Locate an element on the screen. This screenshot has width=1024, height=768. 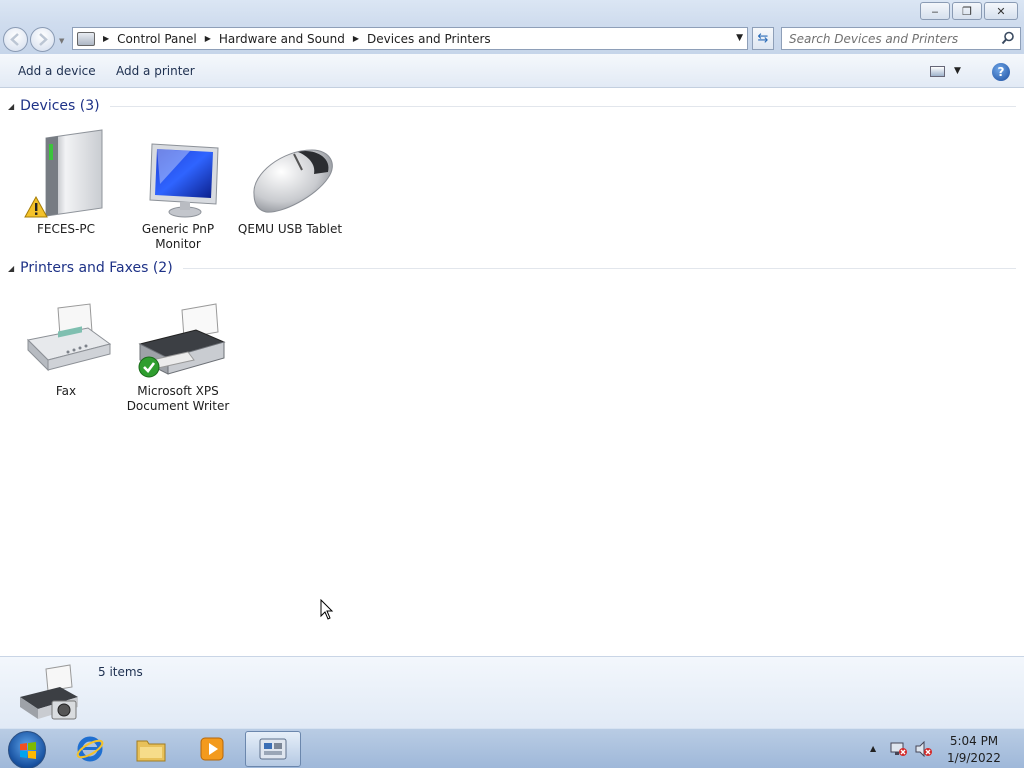
item-count: 5 items is located at coordinates (120, 672).